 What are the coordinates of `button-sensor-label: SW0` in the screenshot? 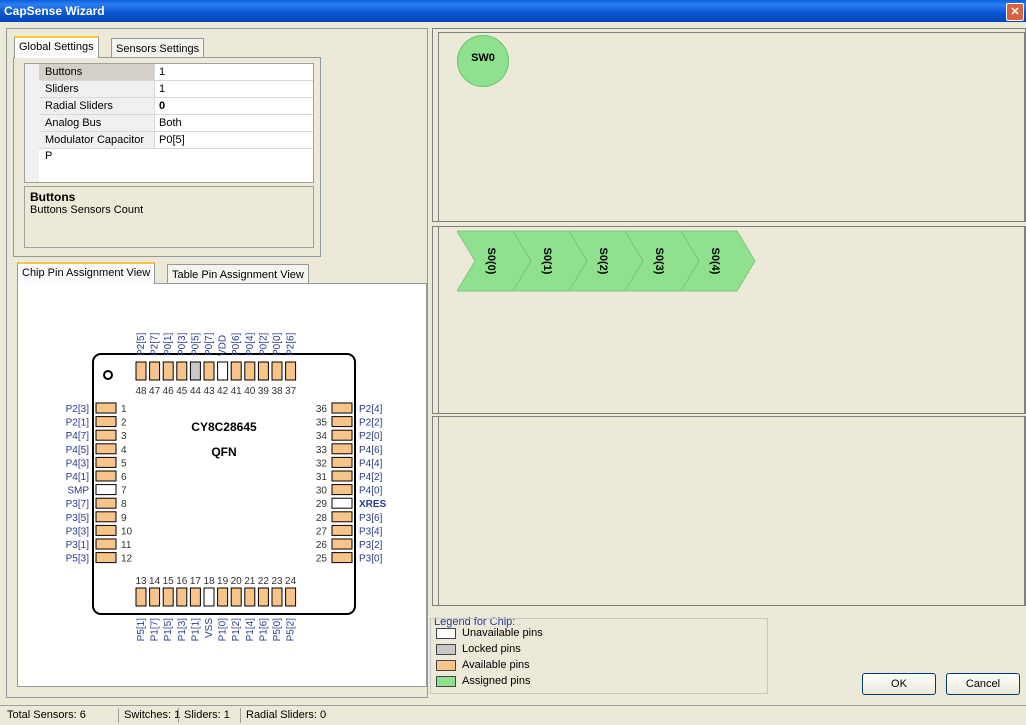 It's located at (483, 58).